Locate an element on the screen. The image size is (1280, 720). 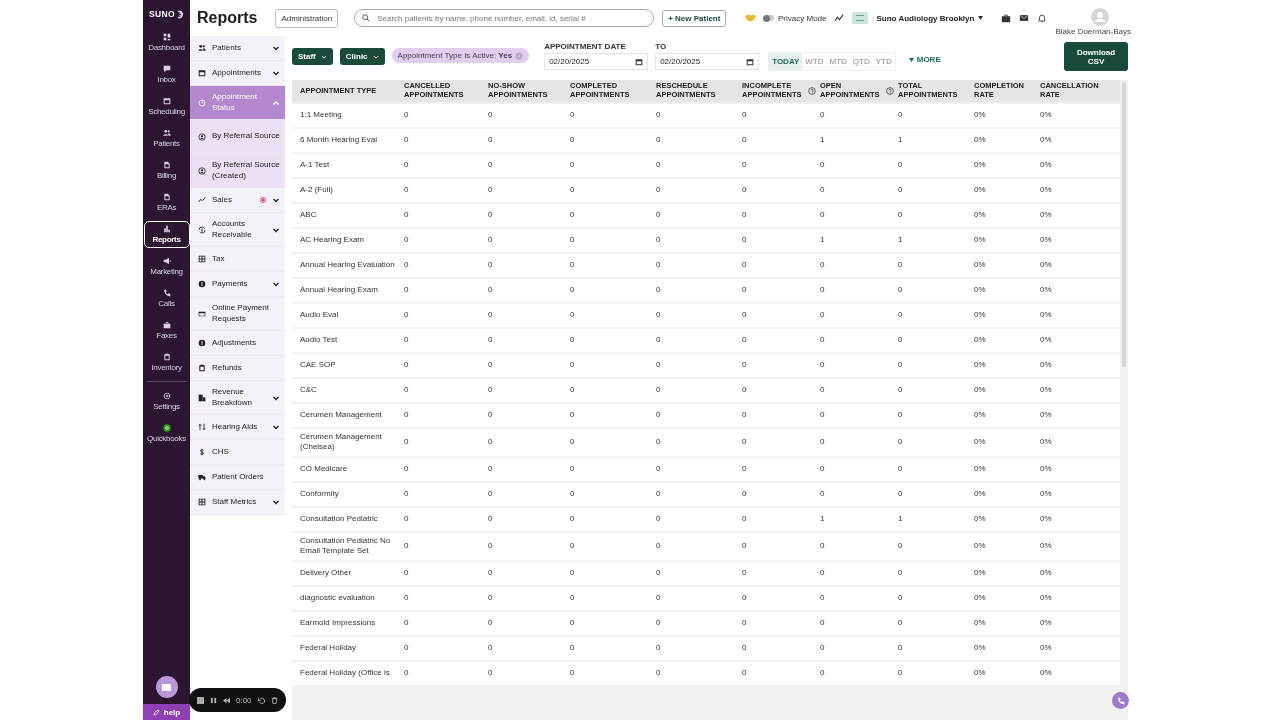
rewind-icon is located at coordinates (226, 700).